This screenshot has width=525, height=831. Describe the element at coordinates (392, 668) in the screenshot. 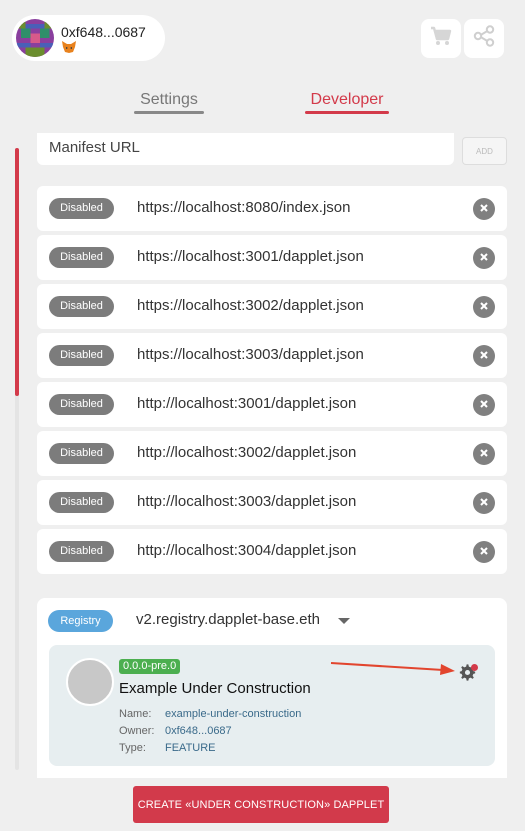

I see `arrow-annotation` at that location.